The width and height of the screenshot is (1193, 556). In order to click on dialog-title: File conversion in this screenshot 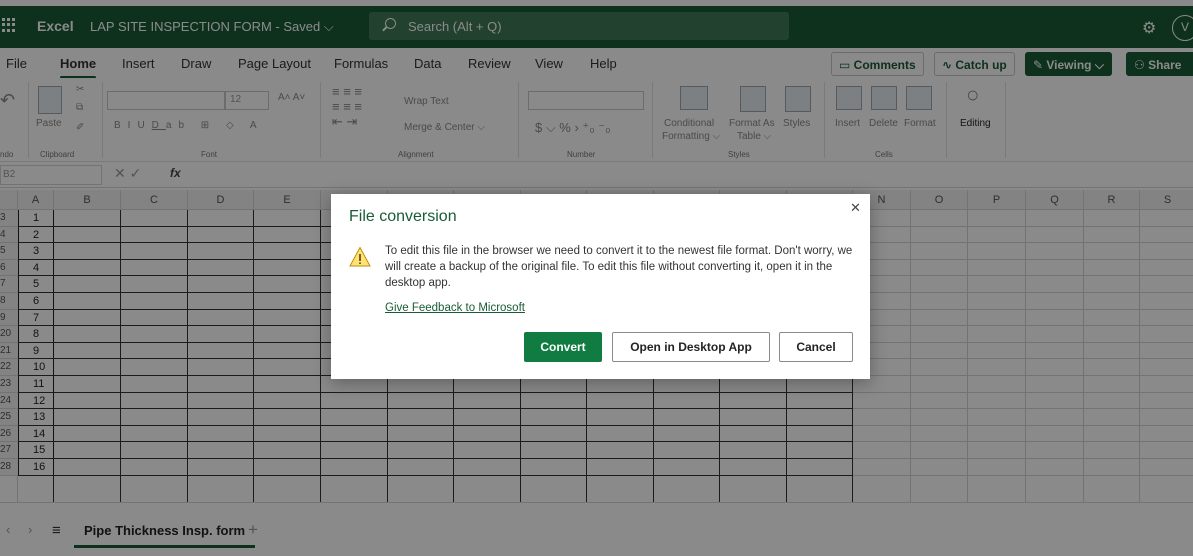, I will do `click(403, 216)`.